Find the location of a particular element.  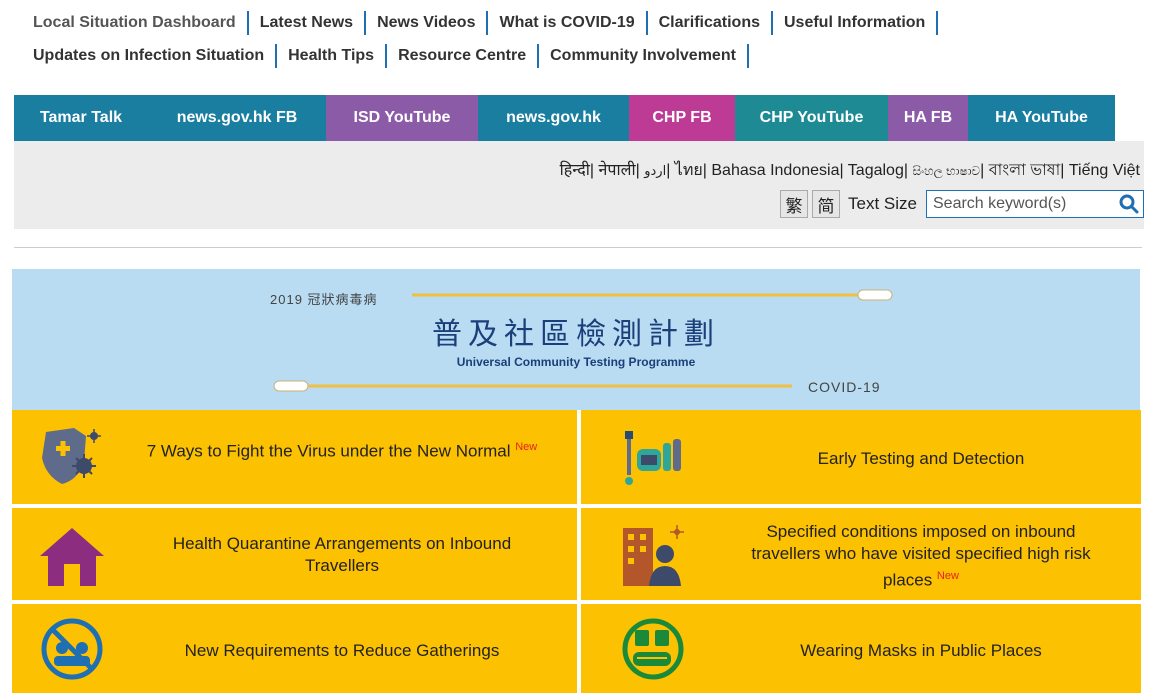

nav-local-situation-dashboard: Local Situation Dashboard is located at coordinates (141, 22).